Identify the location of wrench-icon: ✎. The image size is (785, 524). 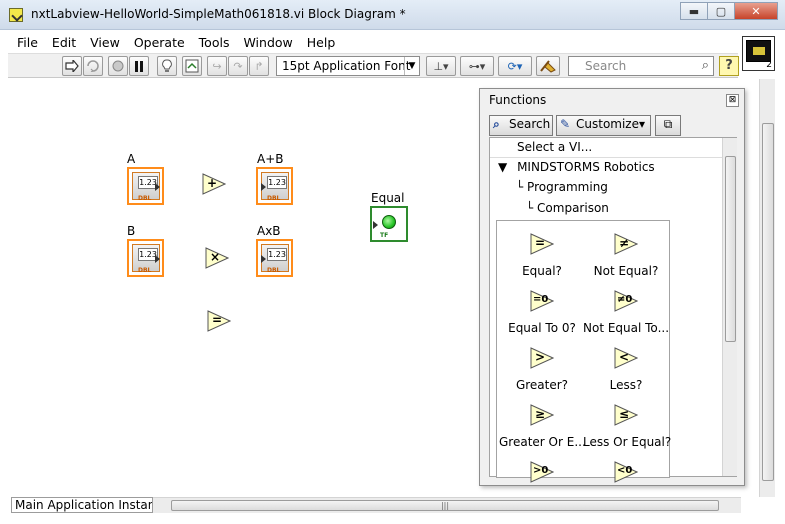
(565, 124).